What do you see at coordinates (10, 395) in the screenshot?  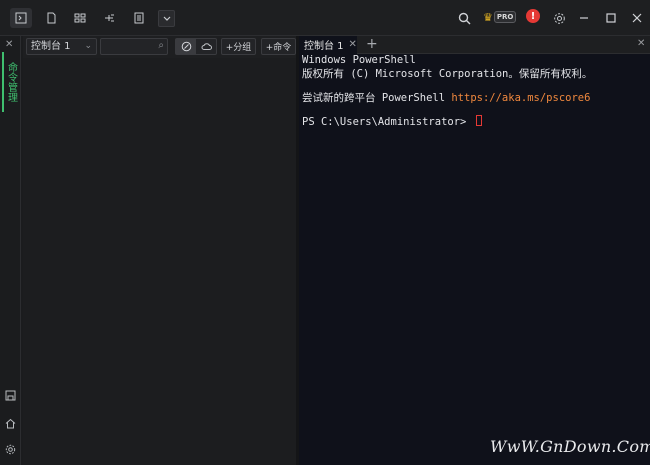 I see `save-icon` at bounding box center [10, 395].